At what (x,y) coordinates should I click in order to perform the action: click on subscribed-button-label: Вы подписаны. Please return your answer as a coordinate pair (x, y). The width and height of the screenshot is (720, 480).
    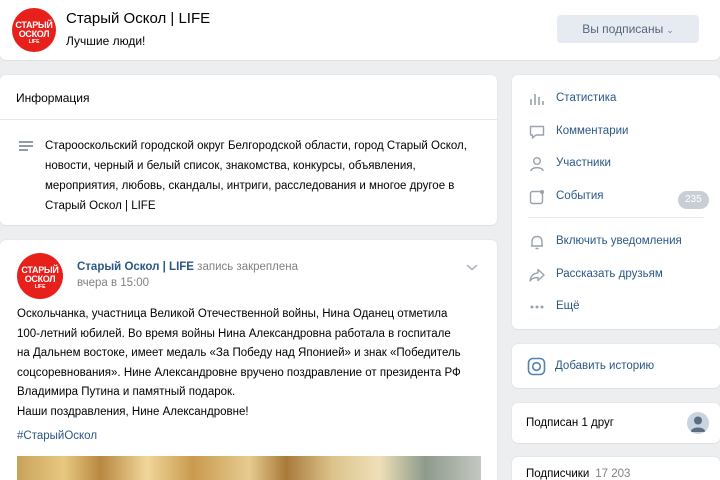
    Looking at the image, I should click on (623, 29).